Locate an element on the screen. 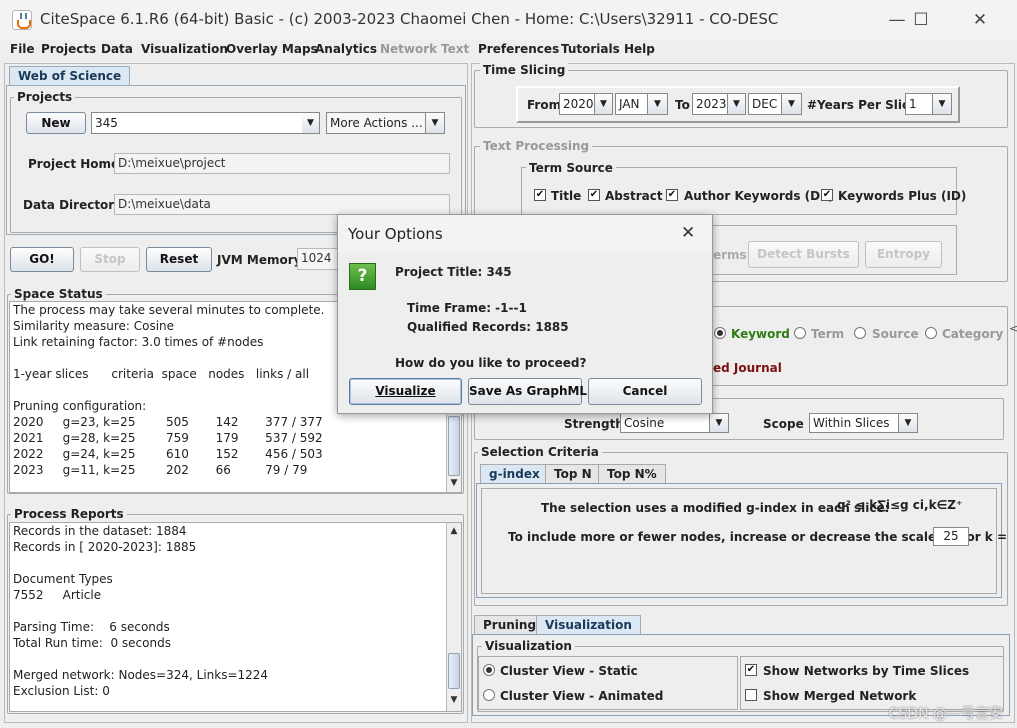 This screenshot has height=728, width=1017. menu-tutorials: Tutorials is located at coordinates (590, 49).